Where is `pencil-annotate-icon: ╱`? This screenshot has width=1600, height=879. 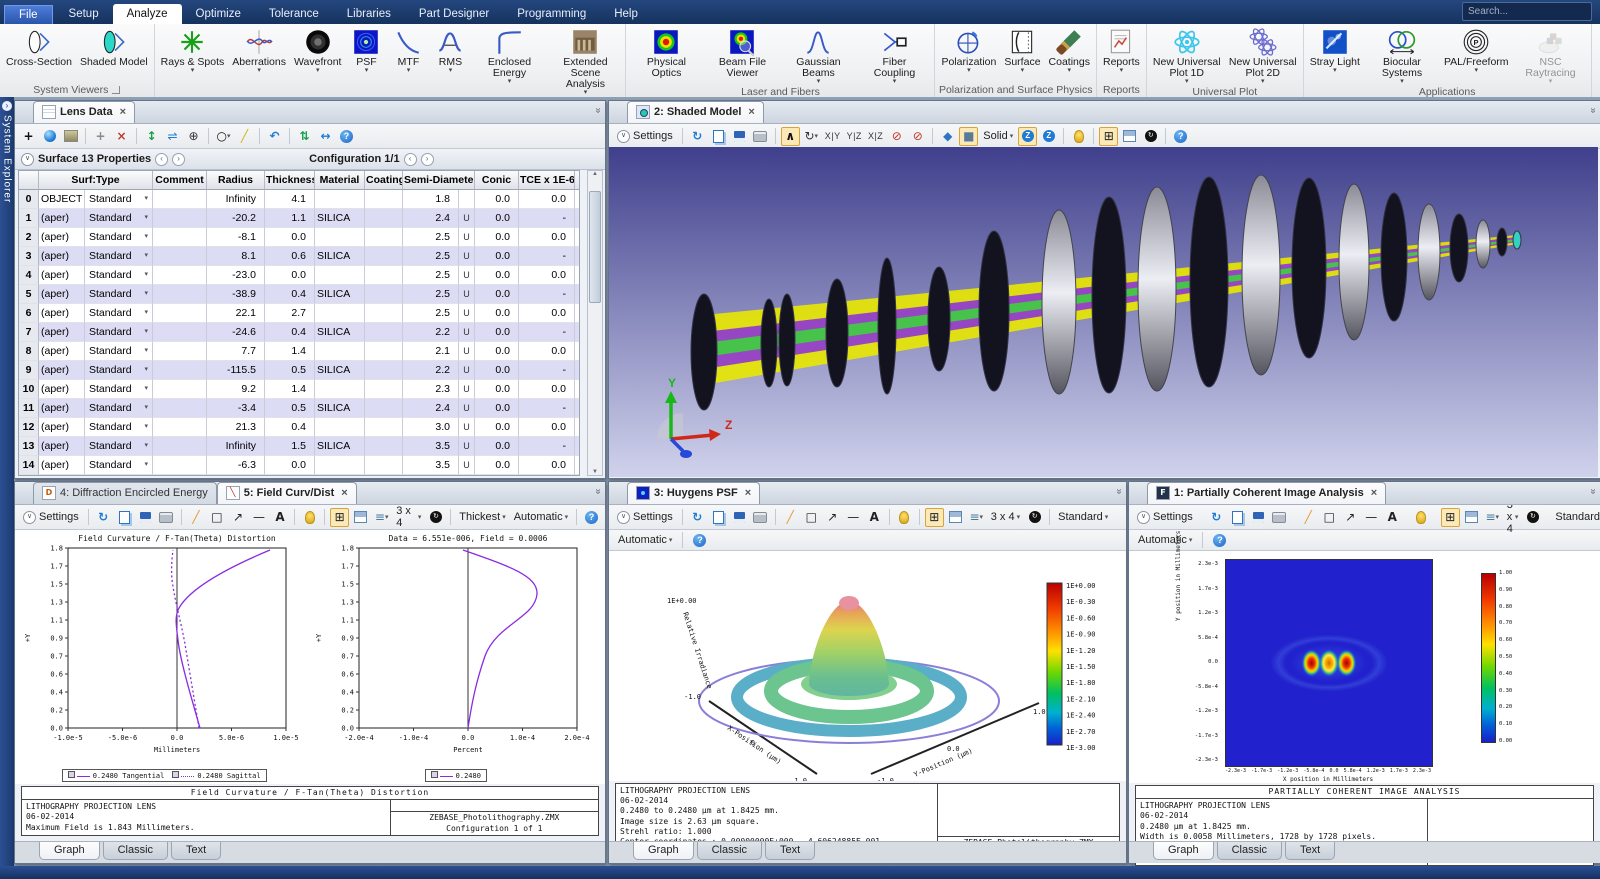
pencil-annotate-icon: ╱ is located at coordinates (195, 517).